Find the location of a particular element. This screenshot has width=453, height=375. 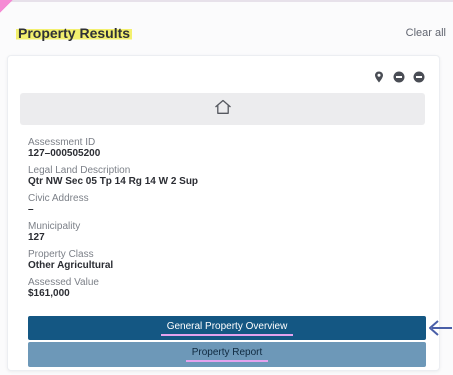

field-value: $161,000 is located at coordinates (49, 293).